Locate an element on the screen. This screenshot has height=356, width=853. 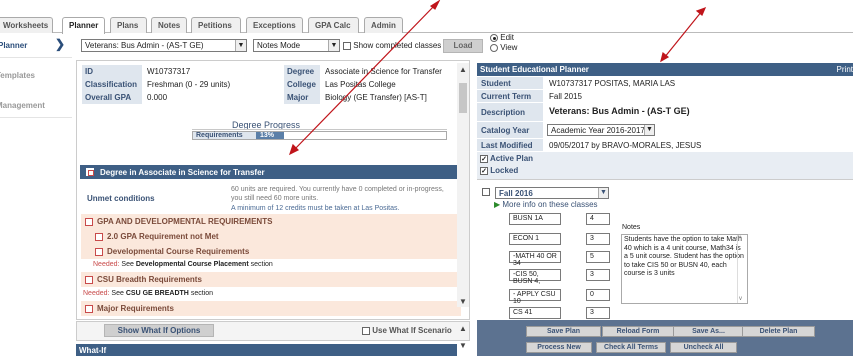
classification-value: Freshman (0 - 29 units) is located at coordinates (189, 84).